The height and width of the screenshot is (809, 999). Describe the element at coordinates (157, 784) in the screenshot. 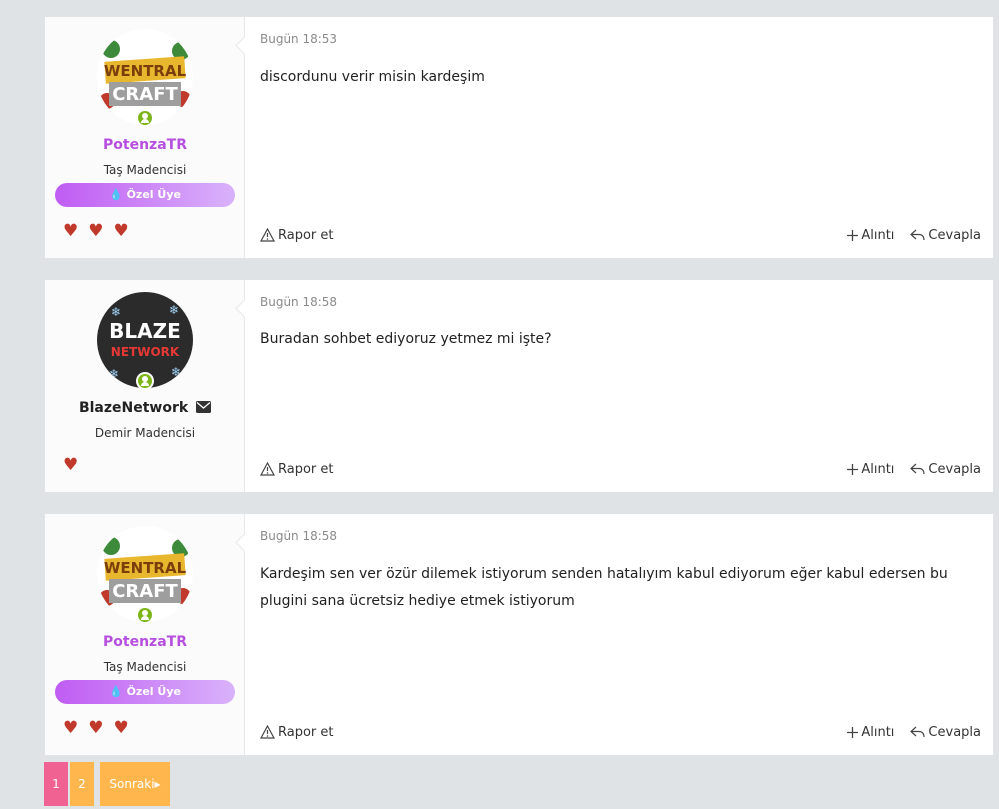

I see `chevron-right-icon: ▸` at that location.